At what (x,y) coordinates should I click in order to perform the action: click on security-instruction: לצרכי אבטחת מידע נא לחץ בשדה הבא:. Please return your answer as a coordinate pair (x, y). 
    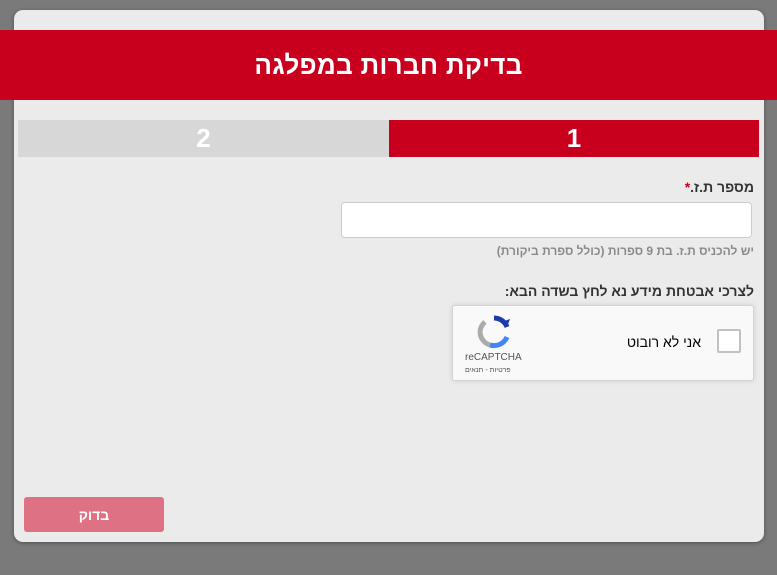
    Looking at the image, I should click on (629, 291).